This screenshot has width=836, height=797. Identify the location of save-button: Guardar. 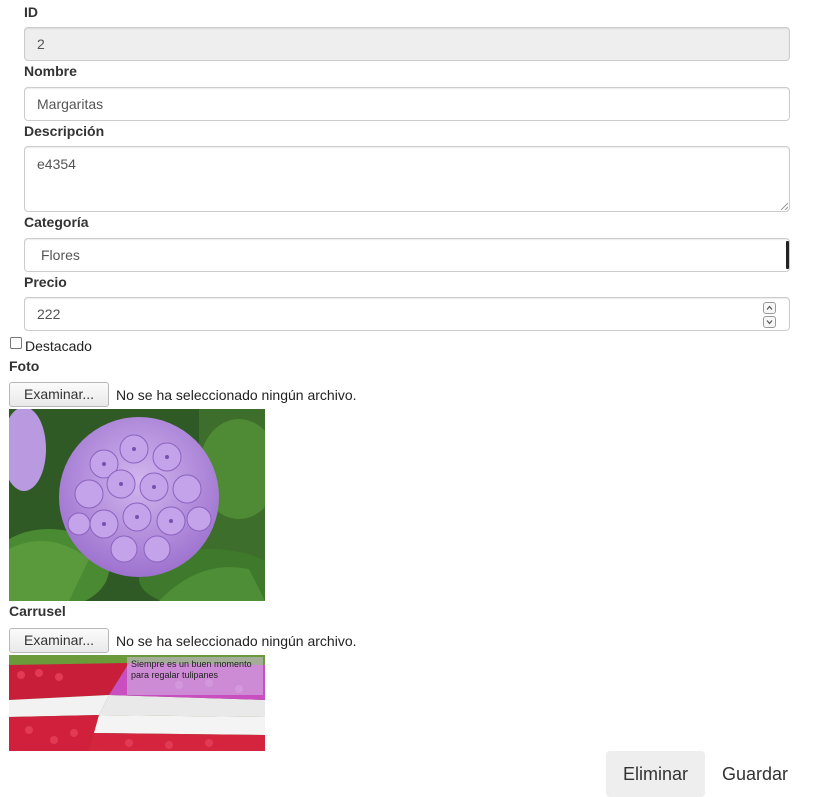
(755, 774).